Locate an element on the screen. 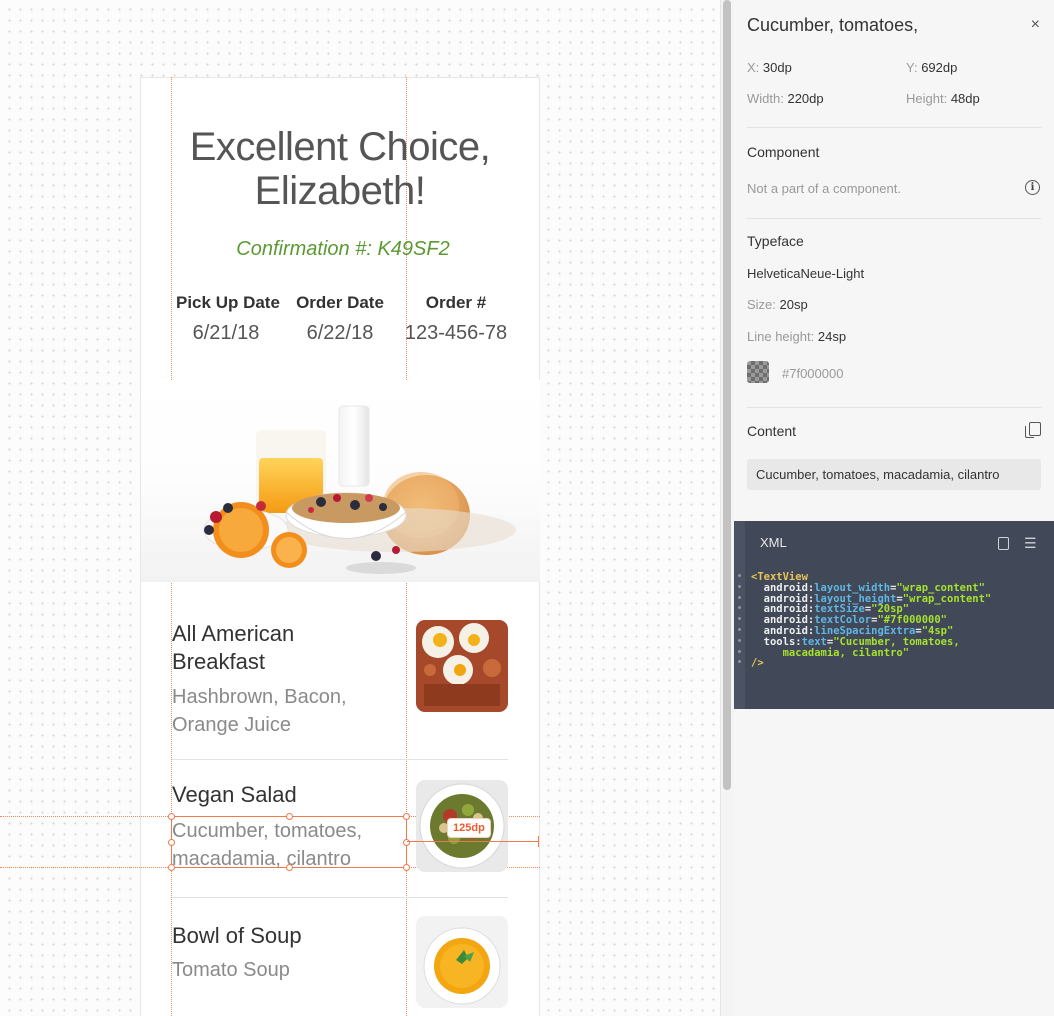  xml-line-markers is located at coordinates (739, 622).